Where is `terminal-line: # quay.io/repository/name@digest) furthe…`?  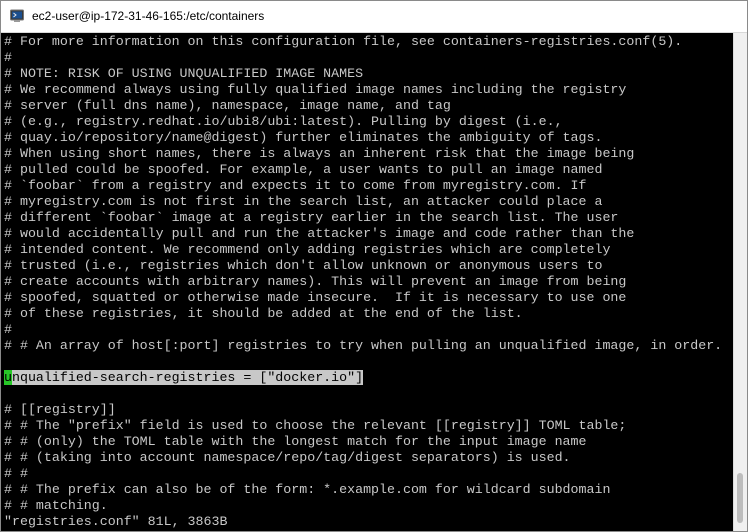
terminal-line: # quay.io/repository/name@digest) furthe… is located at coordinates (303, 137).